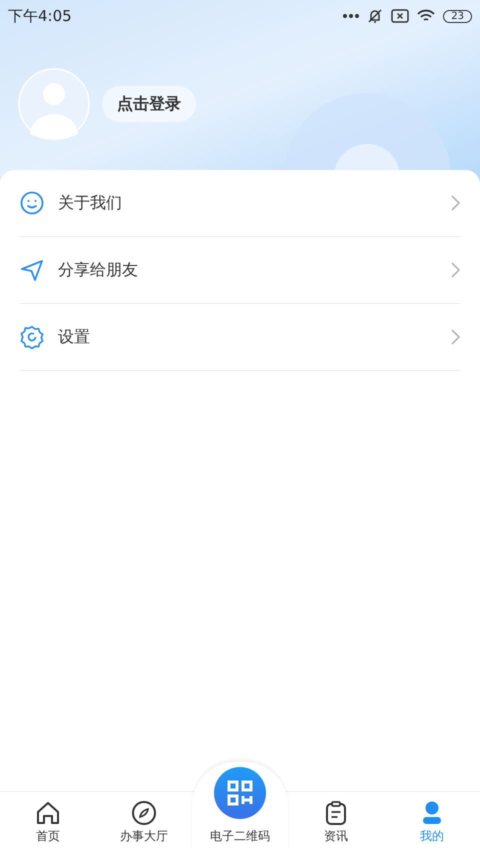  I want to click on home-icon, so click(48, 813).